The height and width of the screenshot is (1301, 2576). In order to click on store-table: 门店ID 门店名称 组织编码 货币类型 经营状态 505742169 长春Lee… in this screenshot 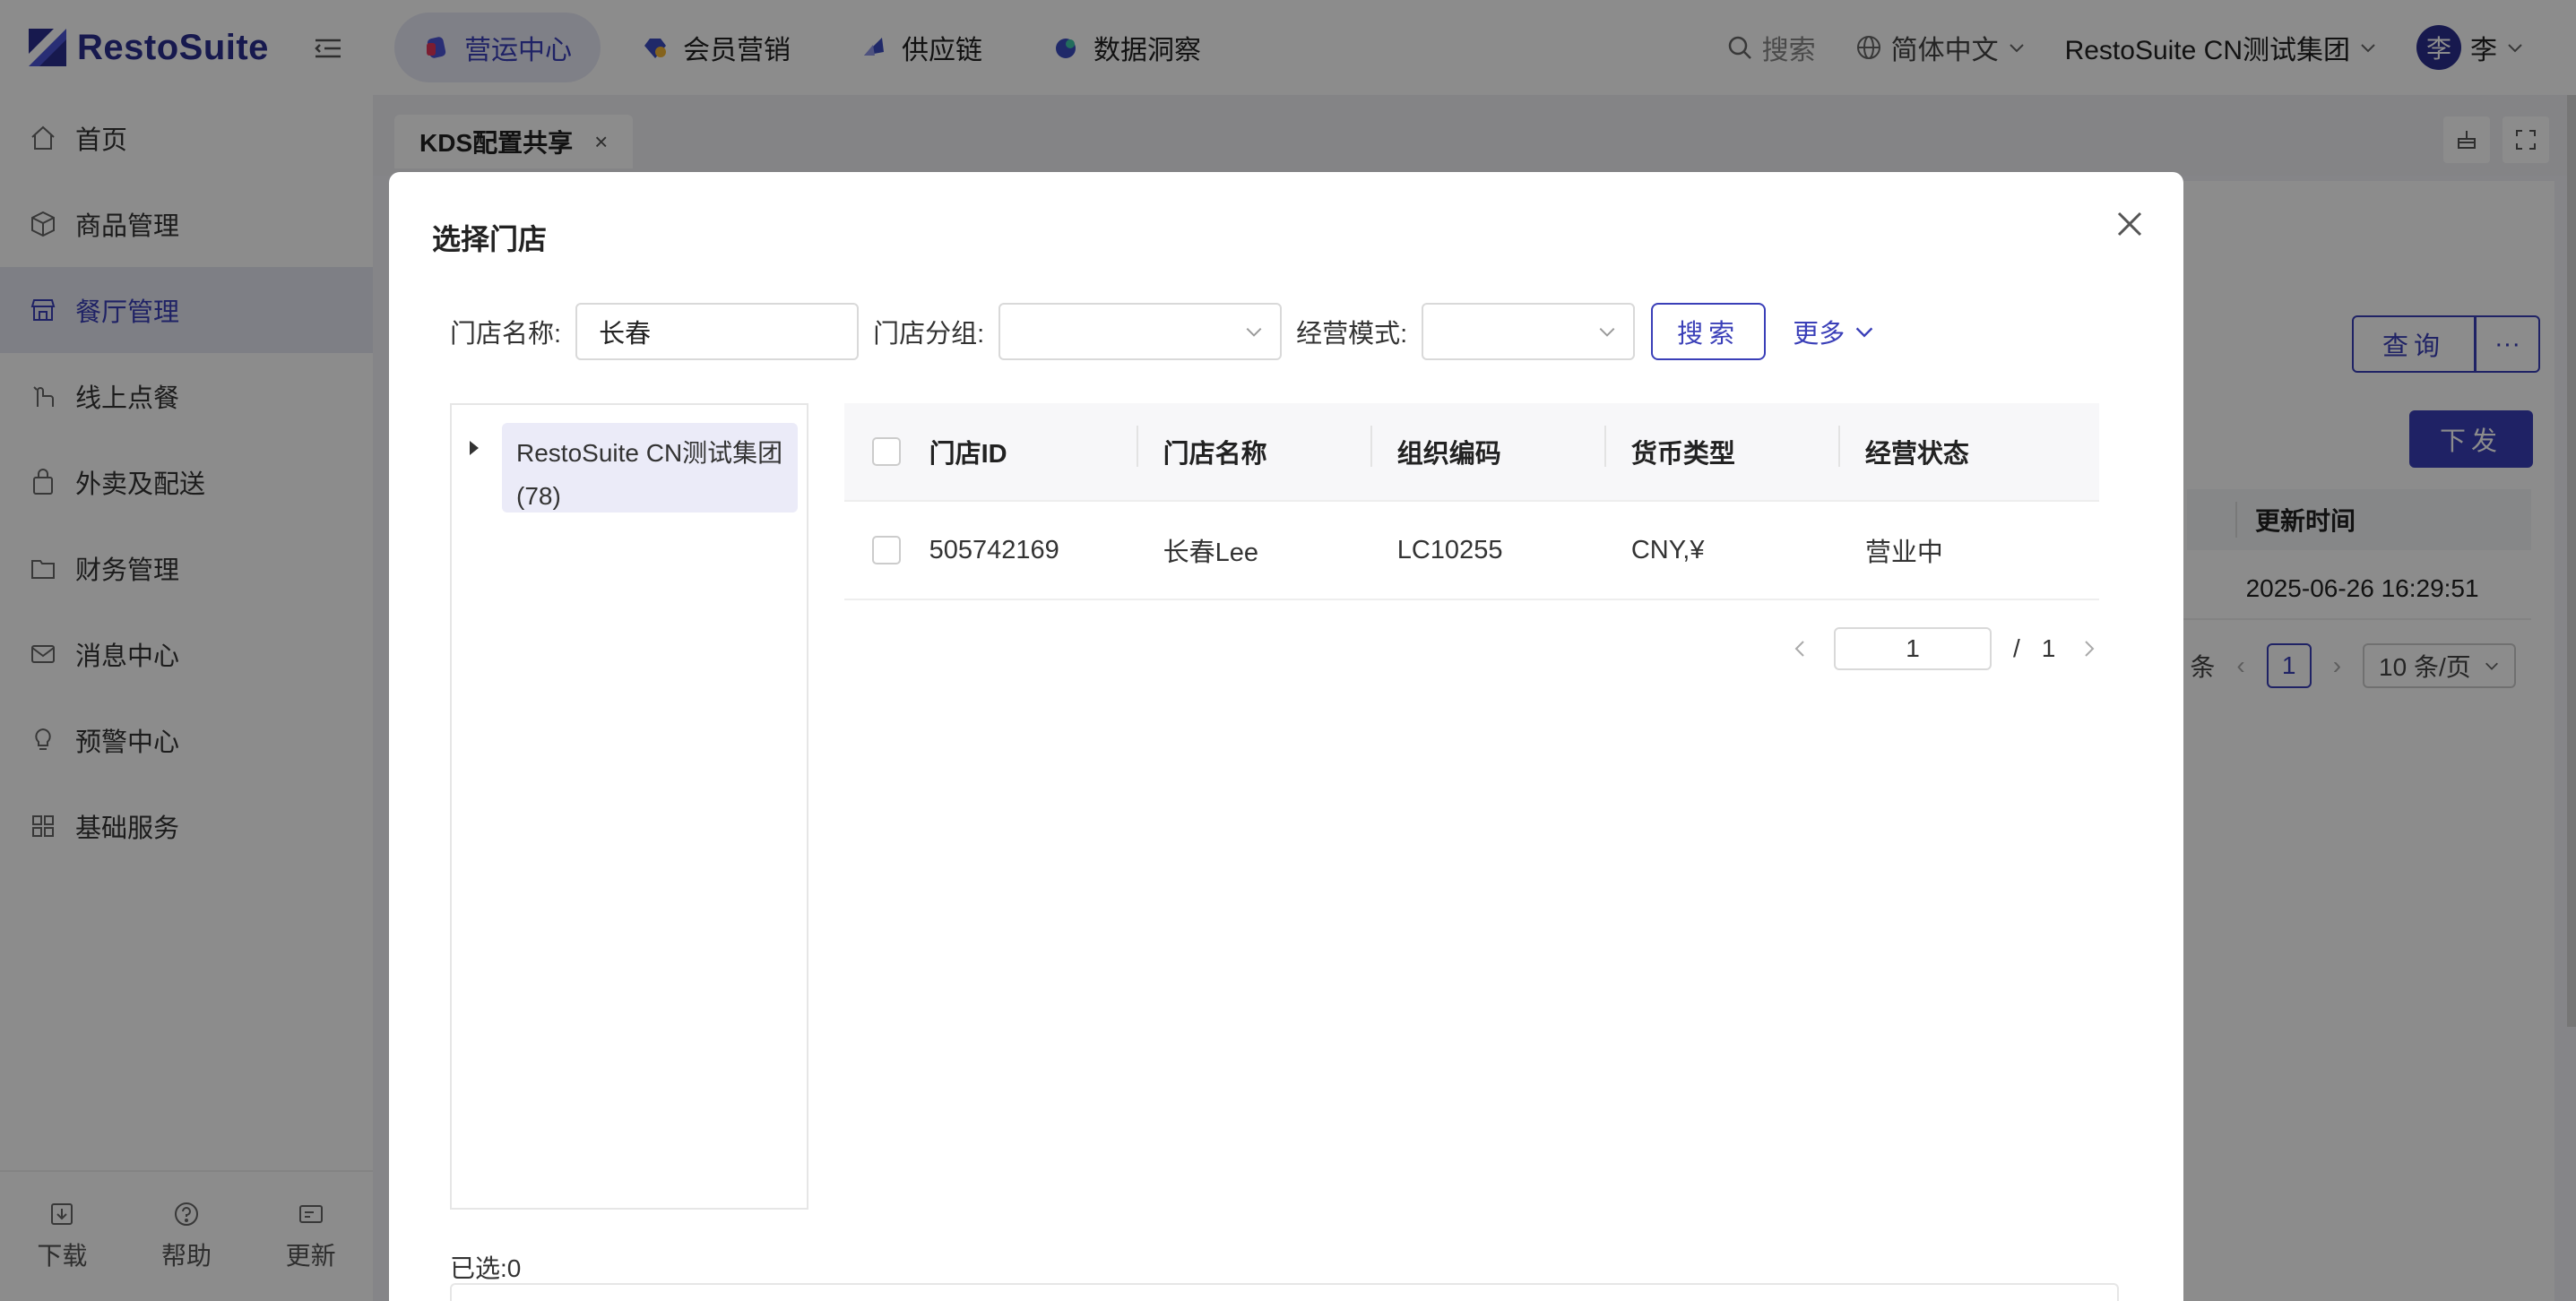, I will do `click(1471, 501)`.